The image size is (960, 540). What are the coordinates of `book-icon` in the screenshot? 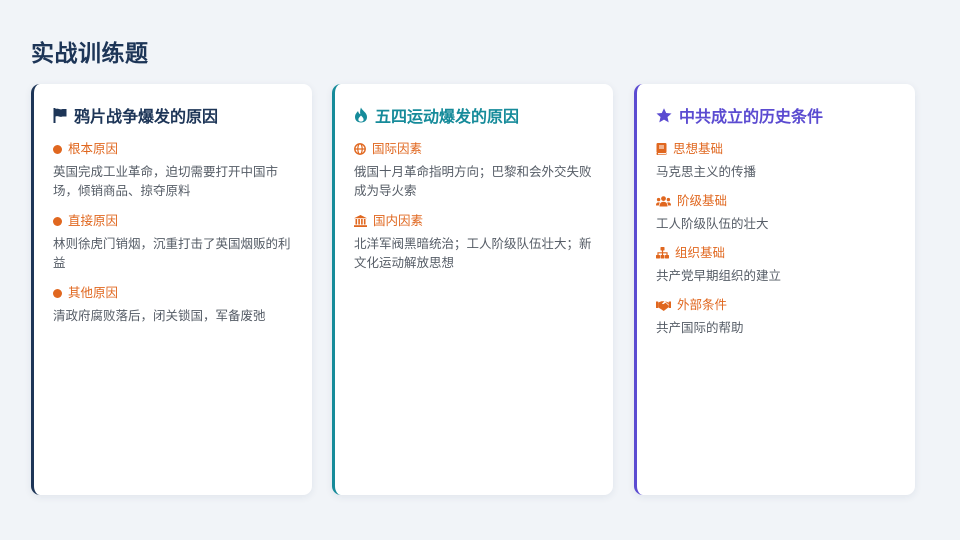 It's located at (661, 149).